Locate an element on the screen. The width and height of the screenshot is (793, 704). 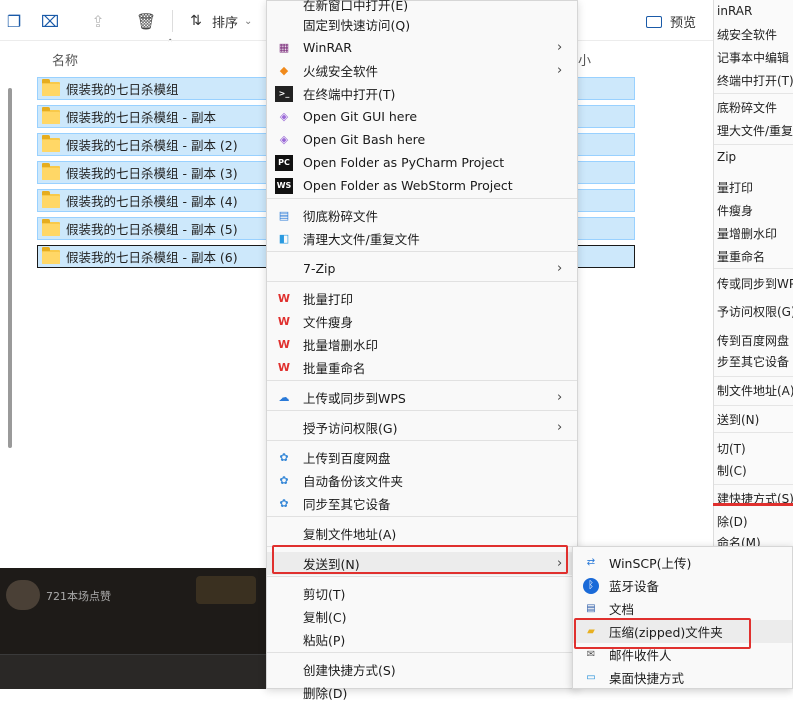
menu-item-label: 删除(D) is located at coordinates (325, 693).